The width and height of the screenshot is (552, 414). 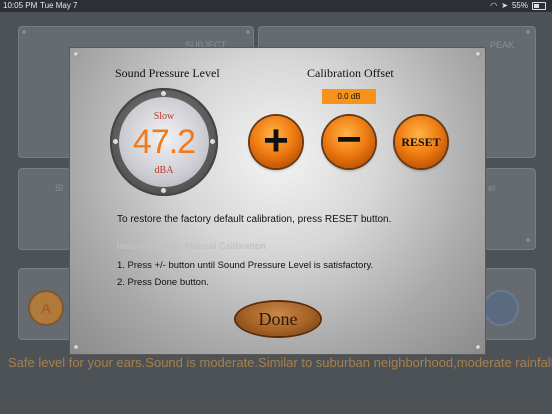 I want to click on background-badge: A, so click(x=46, y=308).